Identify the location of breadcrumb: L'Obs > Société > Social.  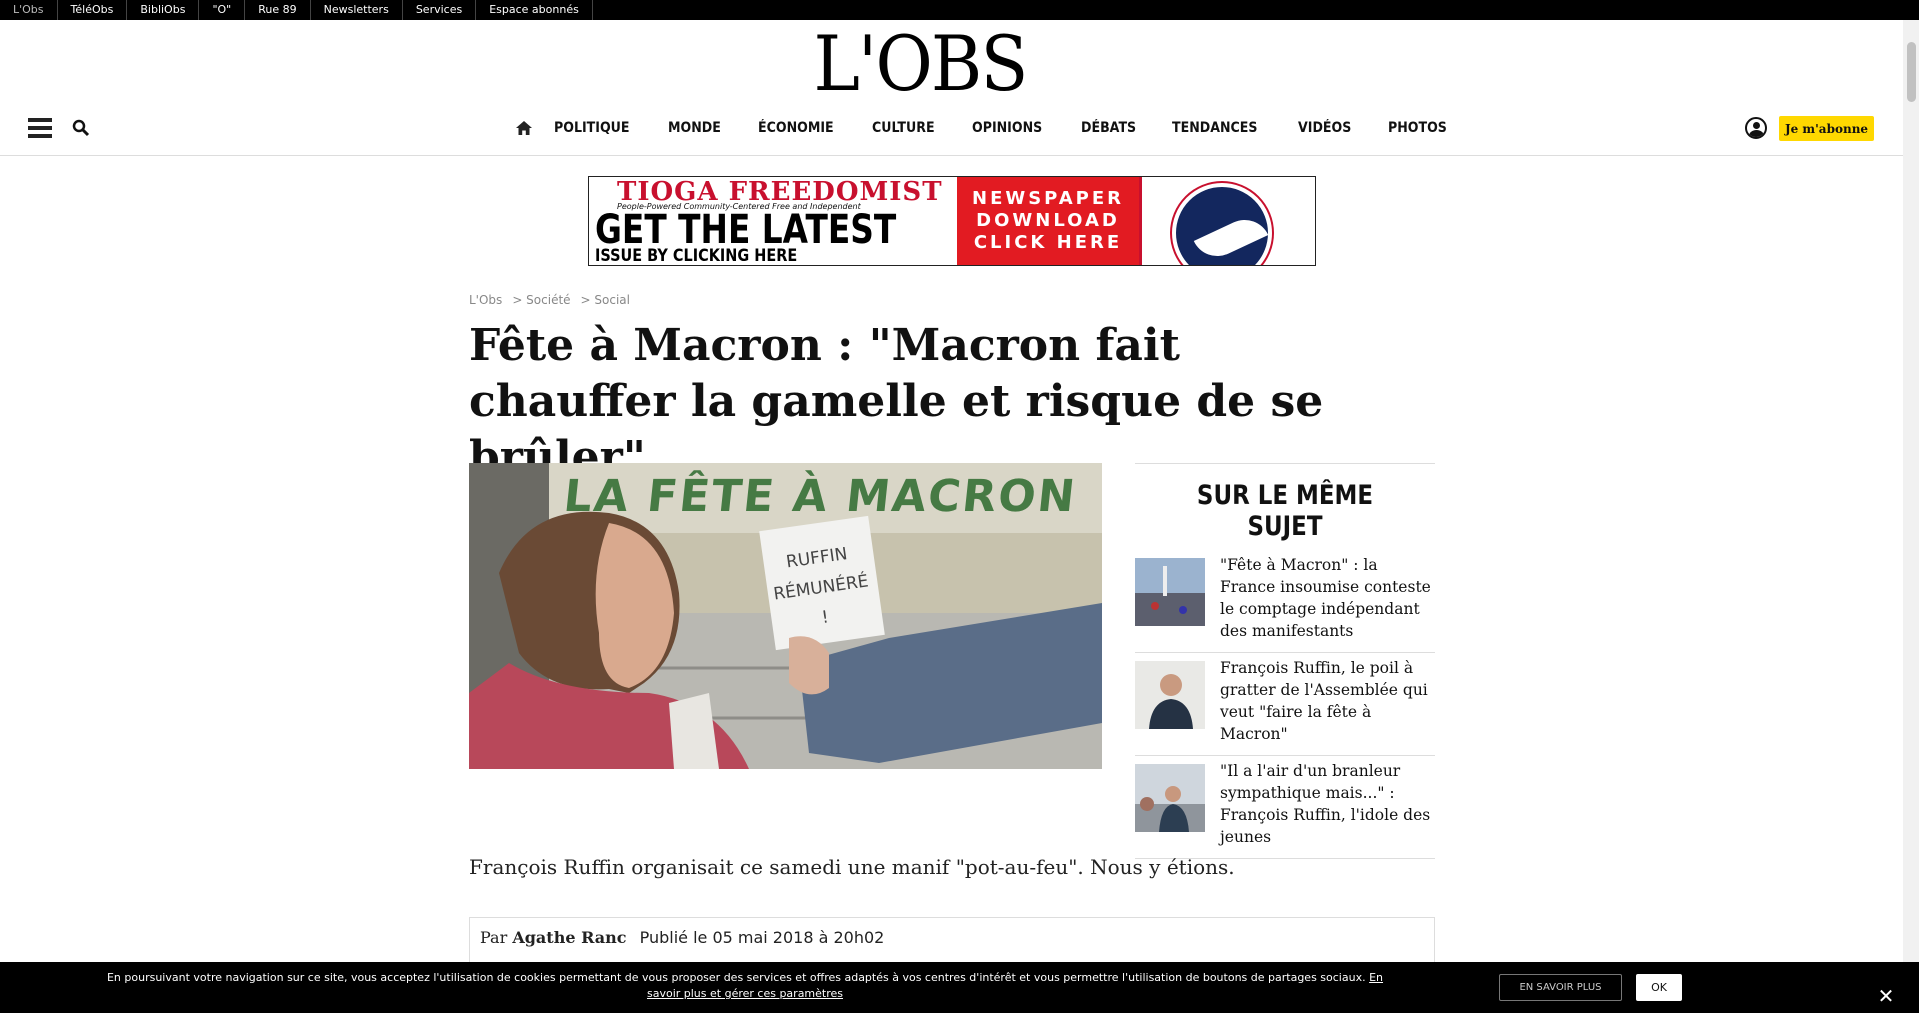
(554, 300).